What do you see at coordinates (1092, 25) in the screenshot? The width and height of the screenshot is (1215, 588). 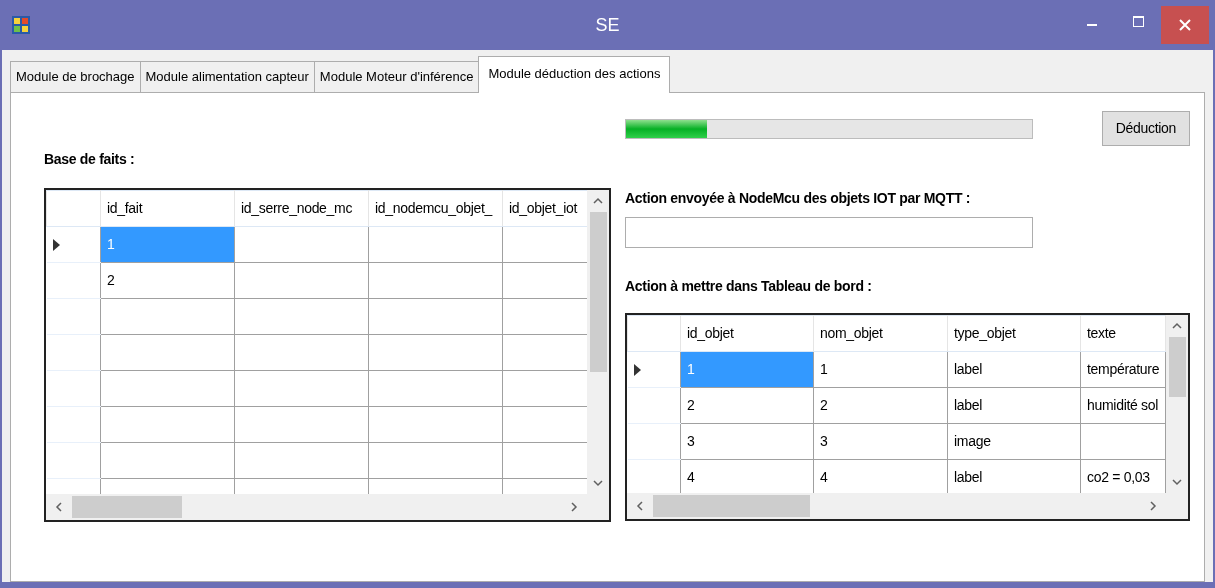 I see `minimize-icon` at bounding box center [1092, 25].